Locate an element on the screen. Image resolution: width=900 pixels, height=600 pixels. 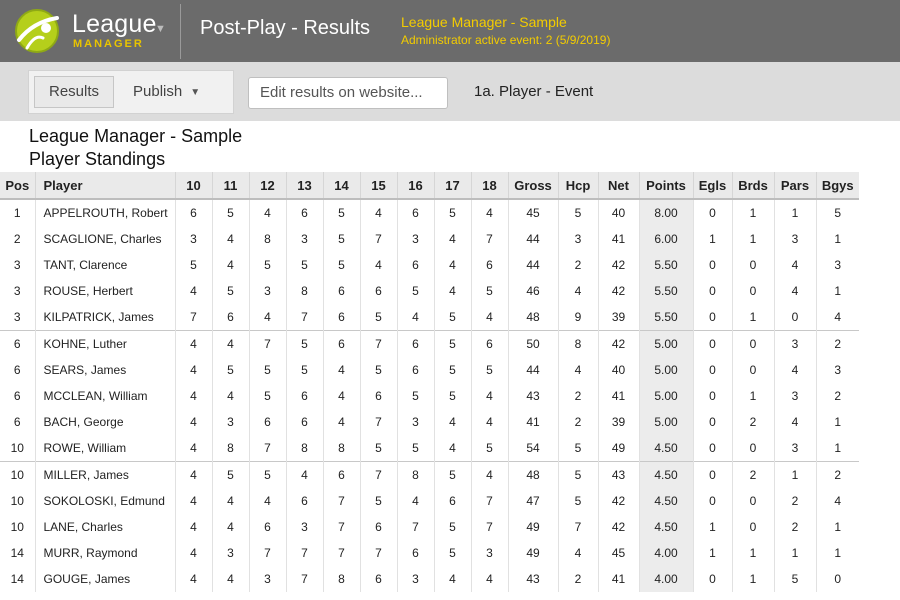
column-header: 15 is located at coordinates (378, 186).